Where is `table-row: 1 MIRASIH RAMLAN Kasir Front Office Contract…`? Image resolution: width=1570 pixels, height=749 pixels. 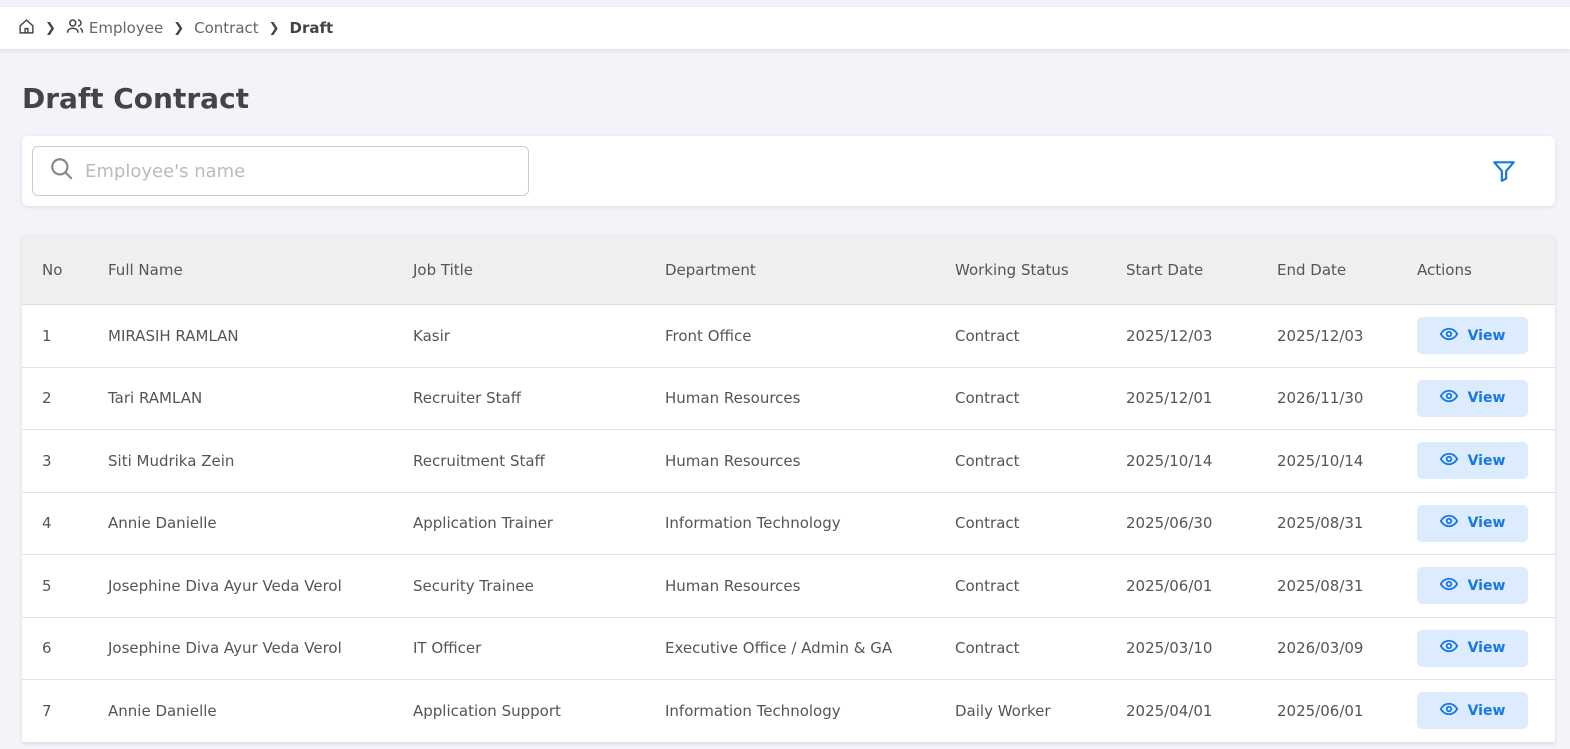
table-row: 1 MIRASIH RAMLAN Kasir Front Office Contract… is located at coordinates (788, 336).